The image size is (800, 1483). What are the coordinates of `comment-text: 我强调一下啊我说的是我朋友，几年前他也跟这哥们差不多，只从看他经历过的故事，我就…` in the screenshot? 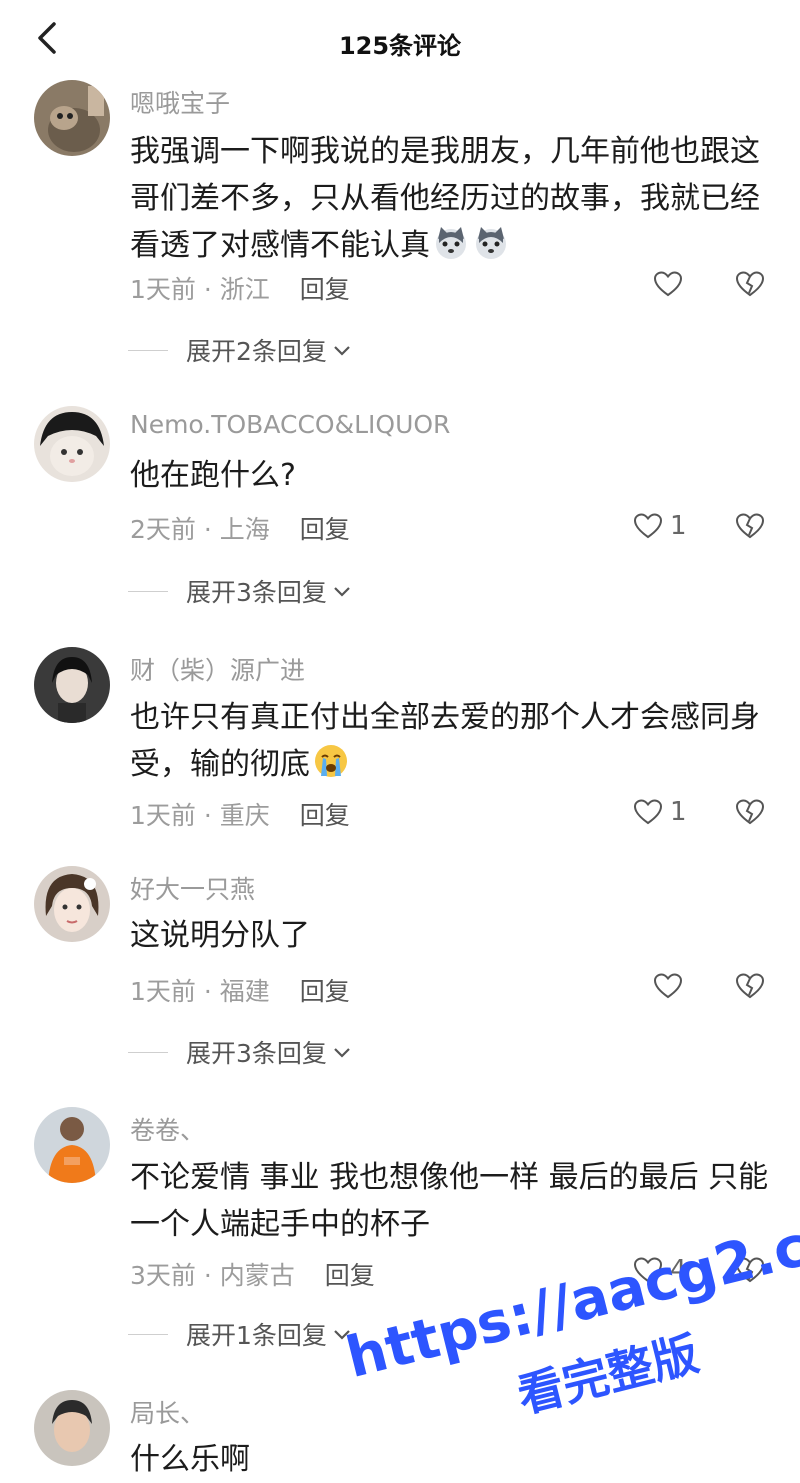 It's located at (445, 198).